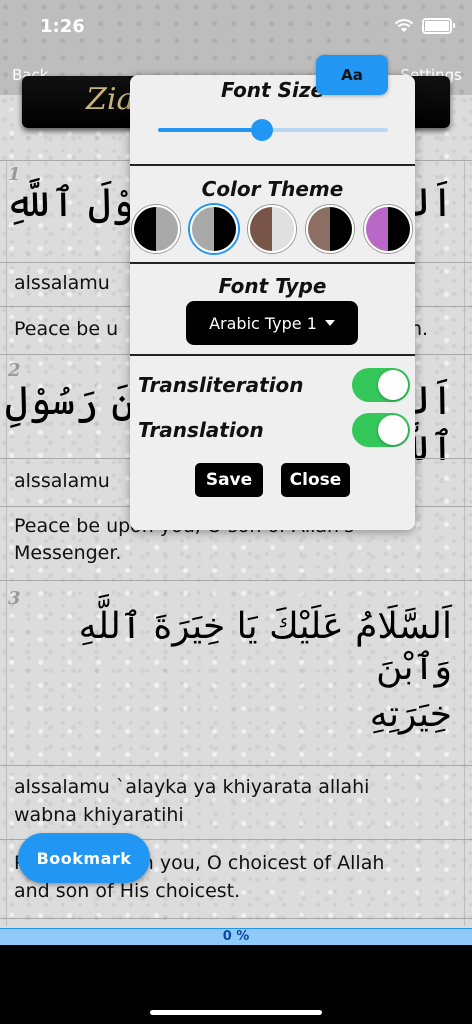 The height and width of the screenshot is (1024, 472). What do you see at coordinates (229, 480) in the screenshot?
I see `save-button: Save` at bounding box center [229, 480].